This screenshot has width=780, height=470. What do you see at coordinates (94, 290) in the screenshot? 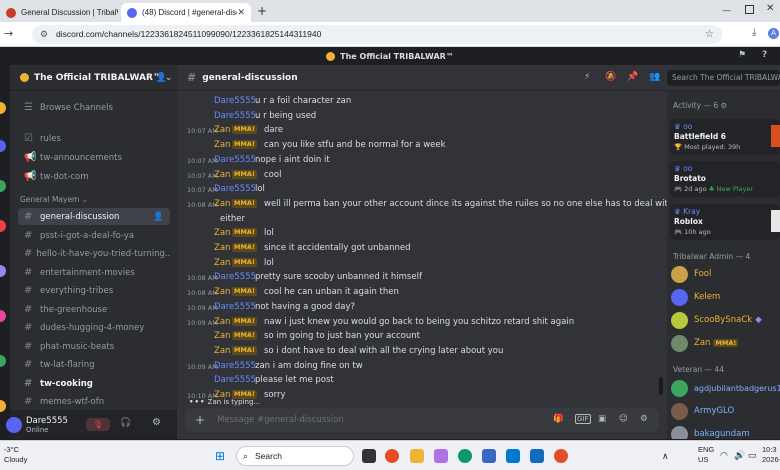
I see `channel-everything-tribes: # everything-tribes` at bounding box center [94, 290].